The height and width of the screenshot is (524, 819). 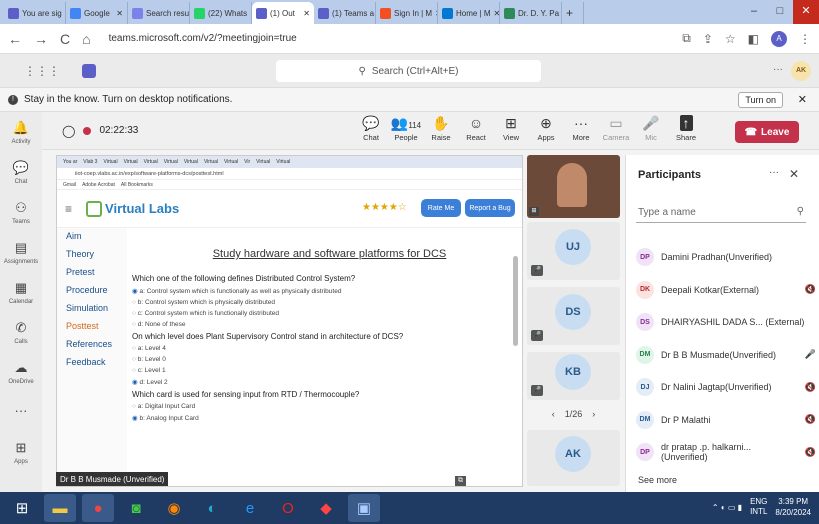 I want to click on tool-more: ··· More, so click(x=581, y=128).